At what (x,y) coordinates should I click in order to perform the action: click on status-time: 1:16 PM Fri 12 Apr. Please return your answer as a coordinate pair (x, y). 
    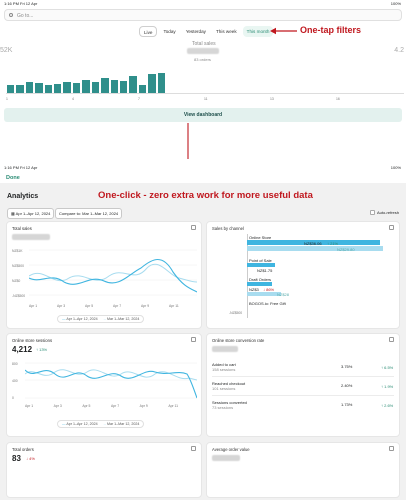
    Looking at the image, I should click on (21, 3).